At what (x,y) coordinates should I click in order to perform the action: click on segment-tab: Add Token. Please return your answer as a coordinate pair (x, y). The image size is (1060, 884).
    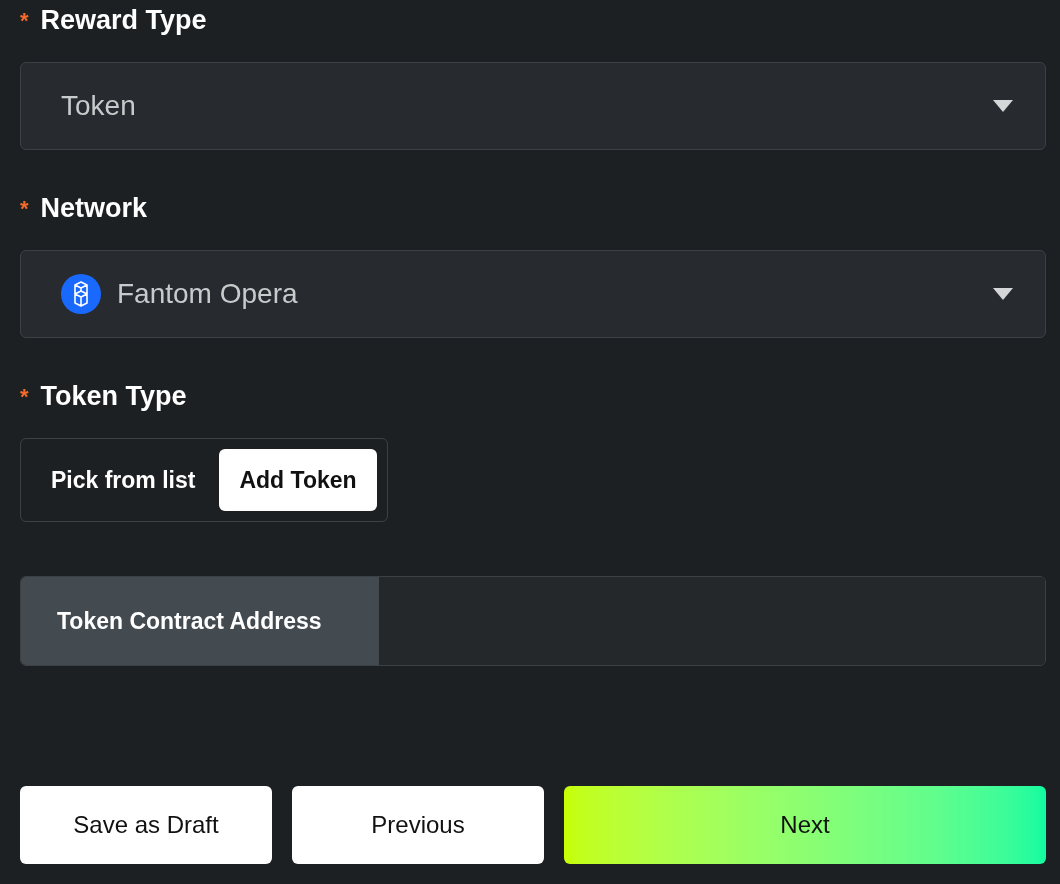
    Looking at the image, I should click on (298, 480).